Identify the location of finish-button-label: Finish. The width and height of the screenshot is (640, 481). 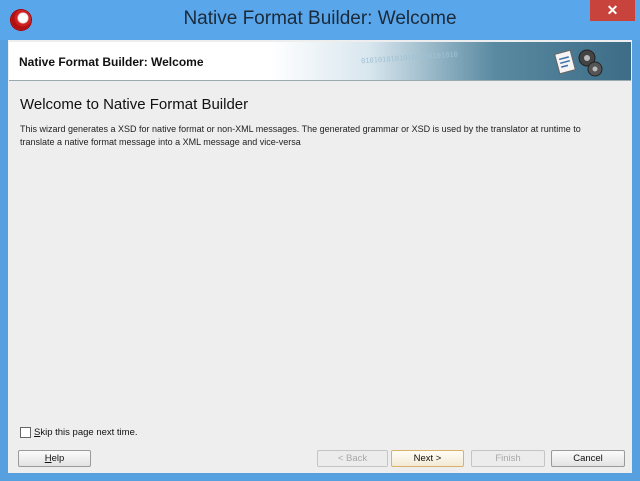
(508, 458).